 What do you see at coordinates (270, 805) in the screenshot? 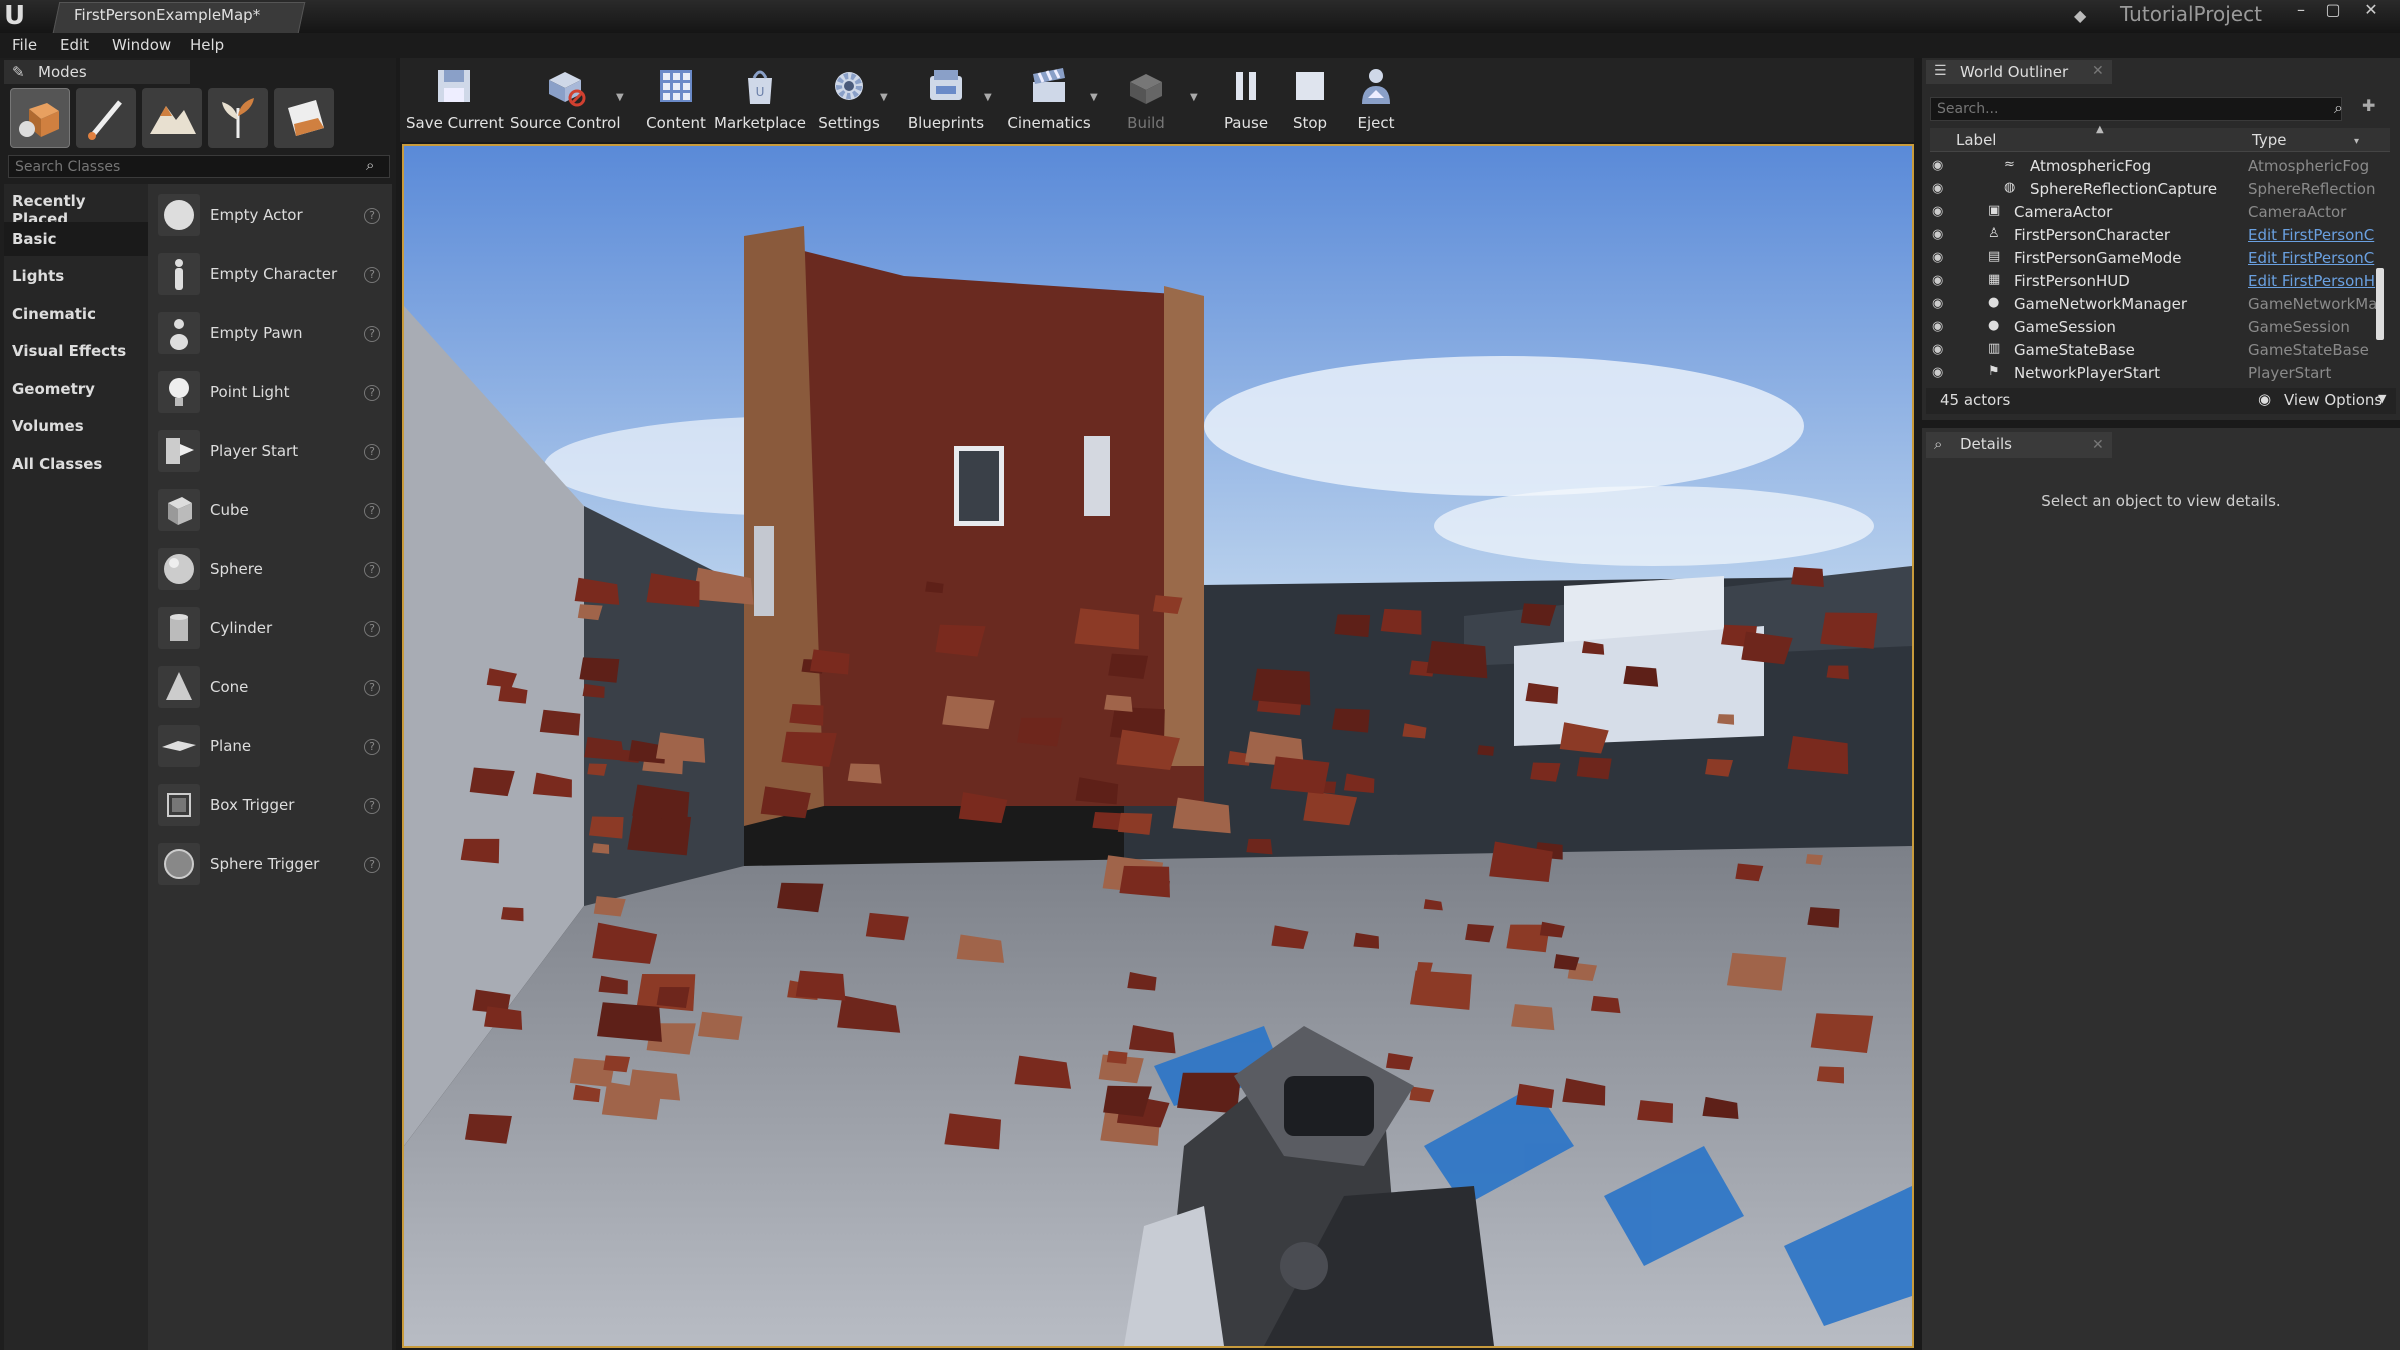
I see `list-item-box-trigger: Box Trigger ?` at bounding box center [270, 805].